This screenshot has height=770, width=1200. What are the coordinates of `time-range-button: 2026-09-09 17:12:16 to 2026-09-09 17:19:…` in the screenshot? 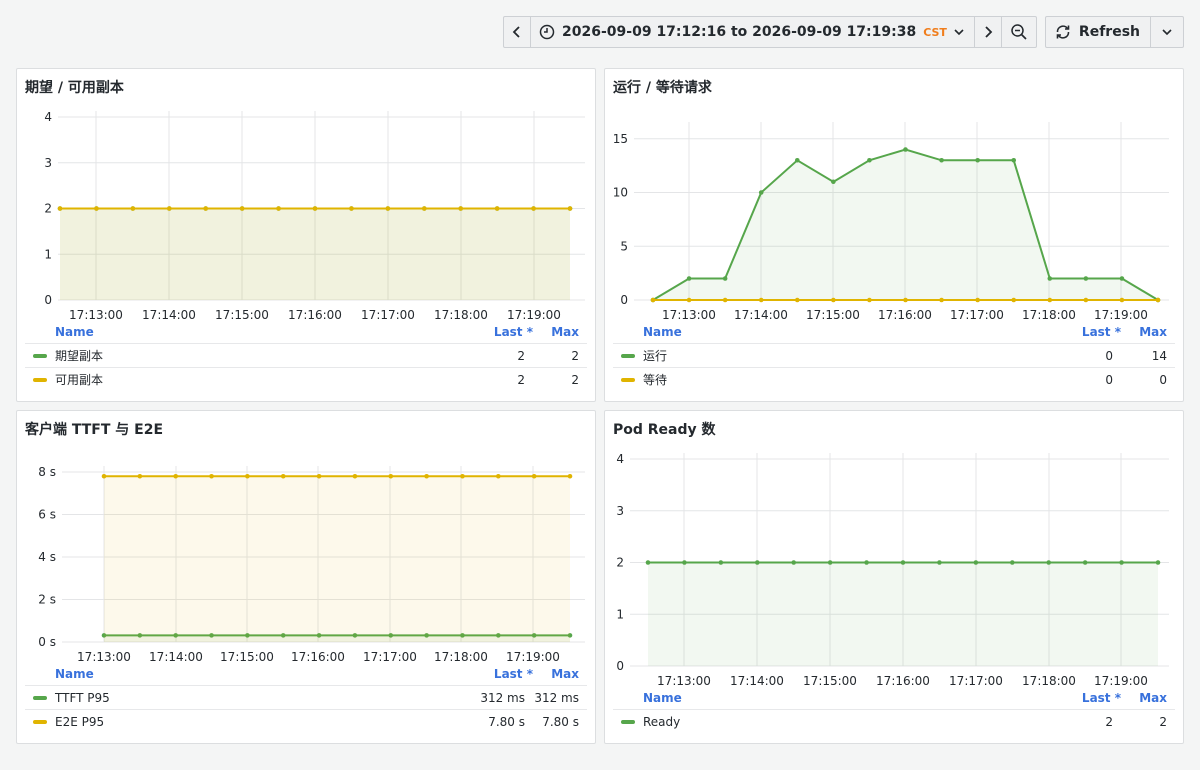 It's located at (753, 32).